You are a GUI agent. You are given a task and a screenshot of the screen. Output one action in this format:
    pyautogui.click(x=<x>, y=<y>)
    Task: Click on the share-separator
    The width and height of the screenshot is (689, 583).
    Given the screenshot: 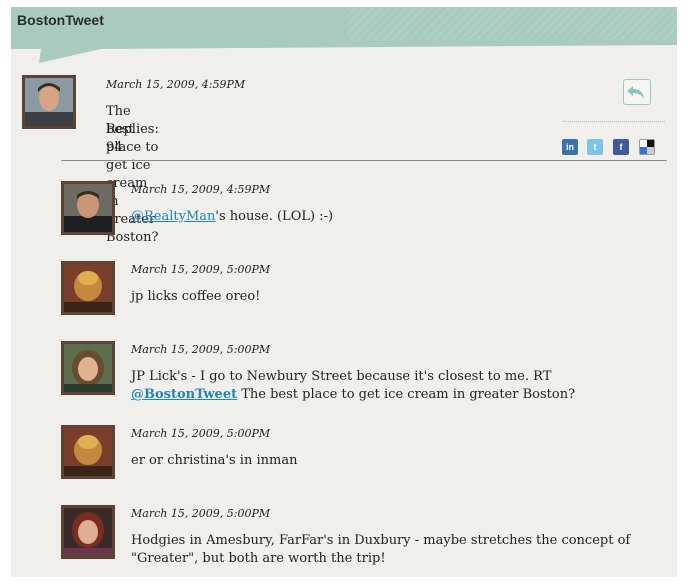 What is the action you would take?
    pyautogui.click(x=614, y=121)
    